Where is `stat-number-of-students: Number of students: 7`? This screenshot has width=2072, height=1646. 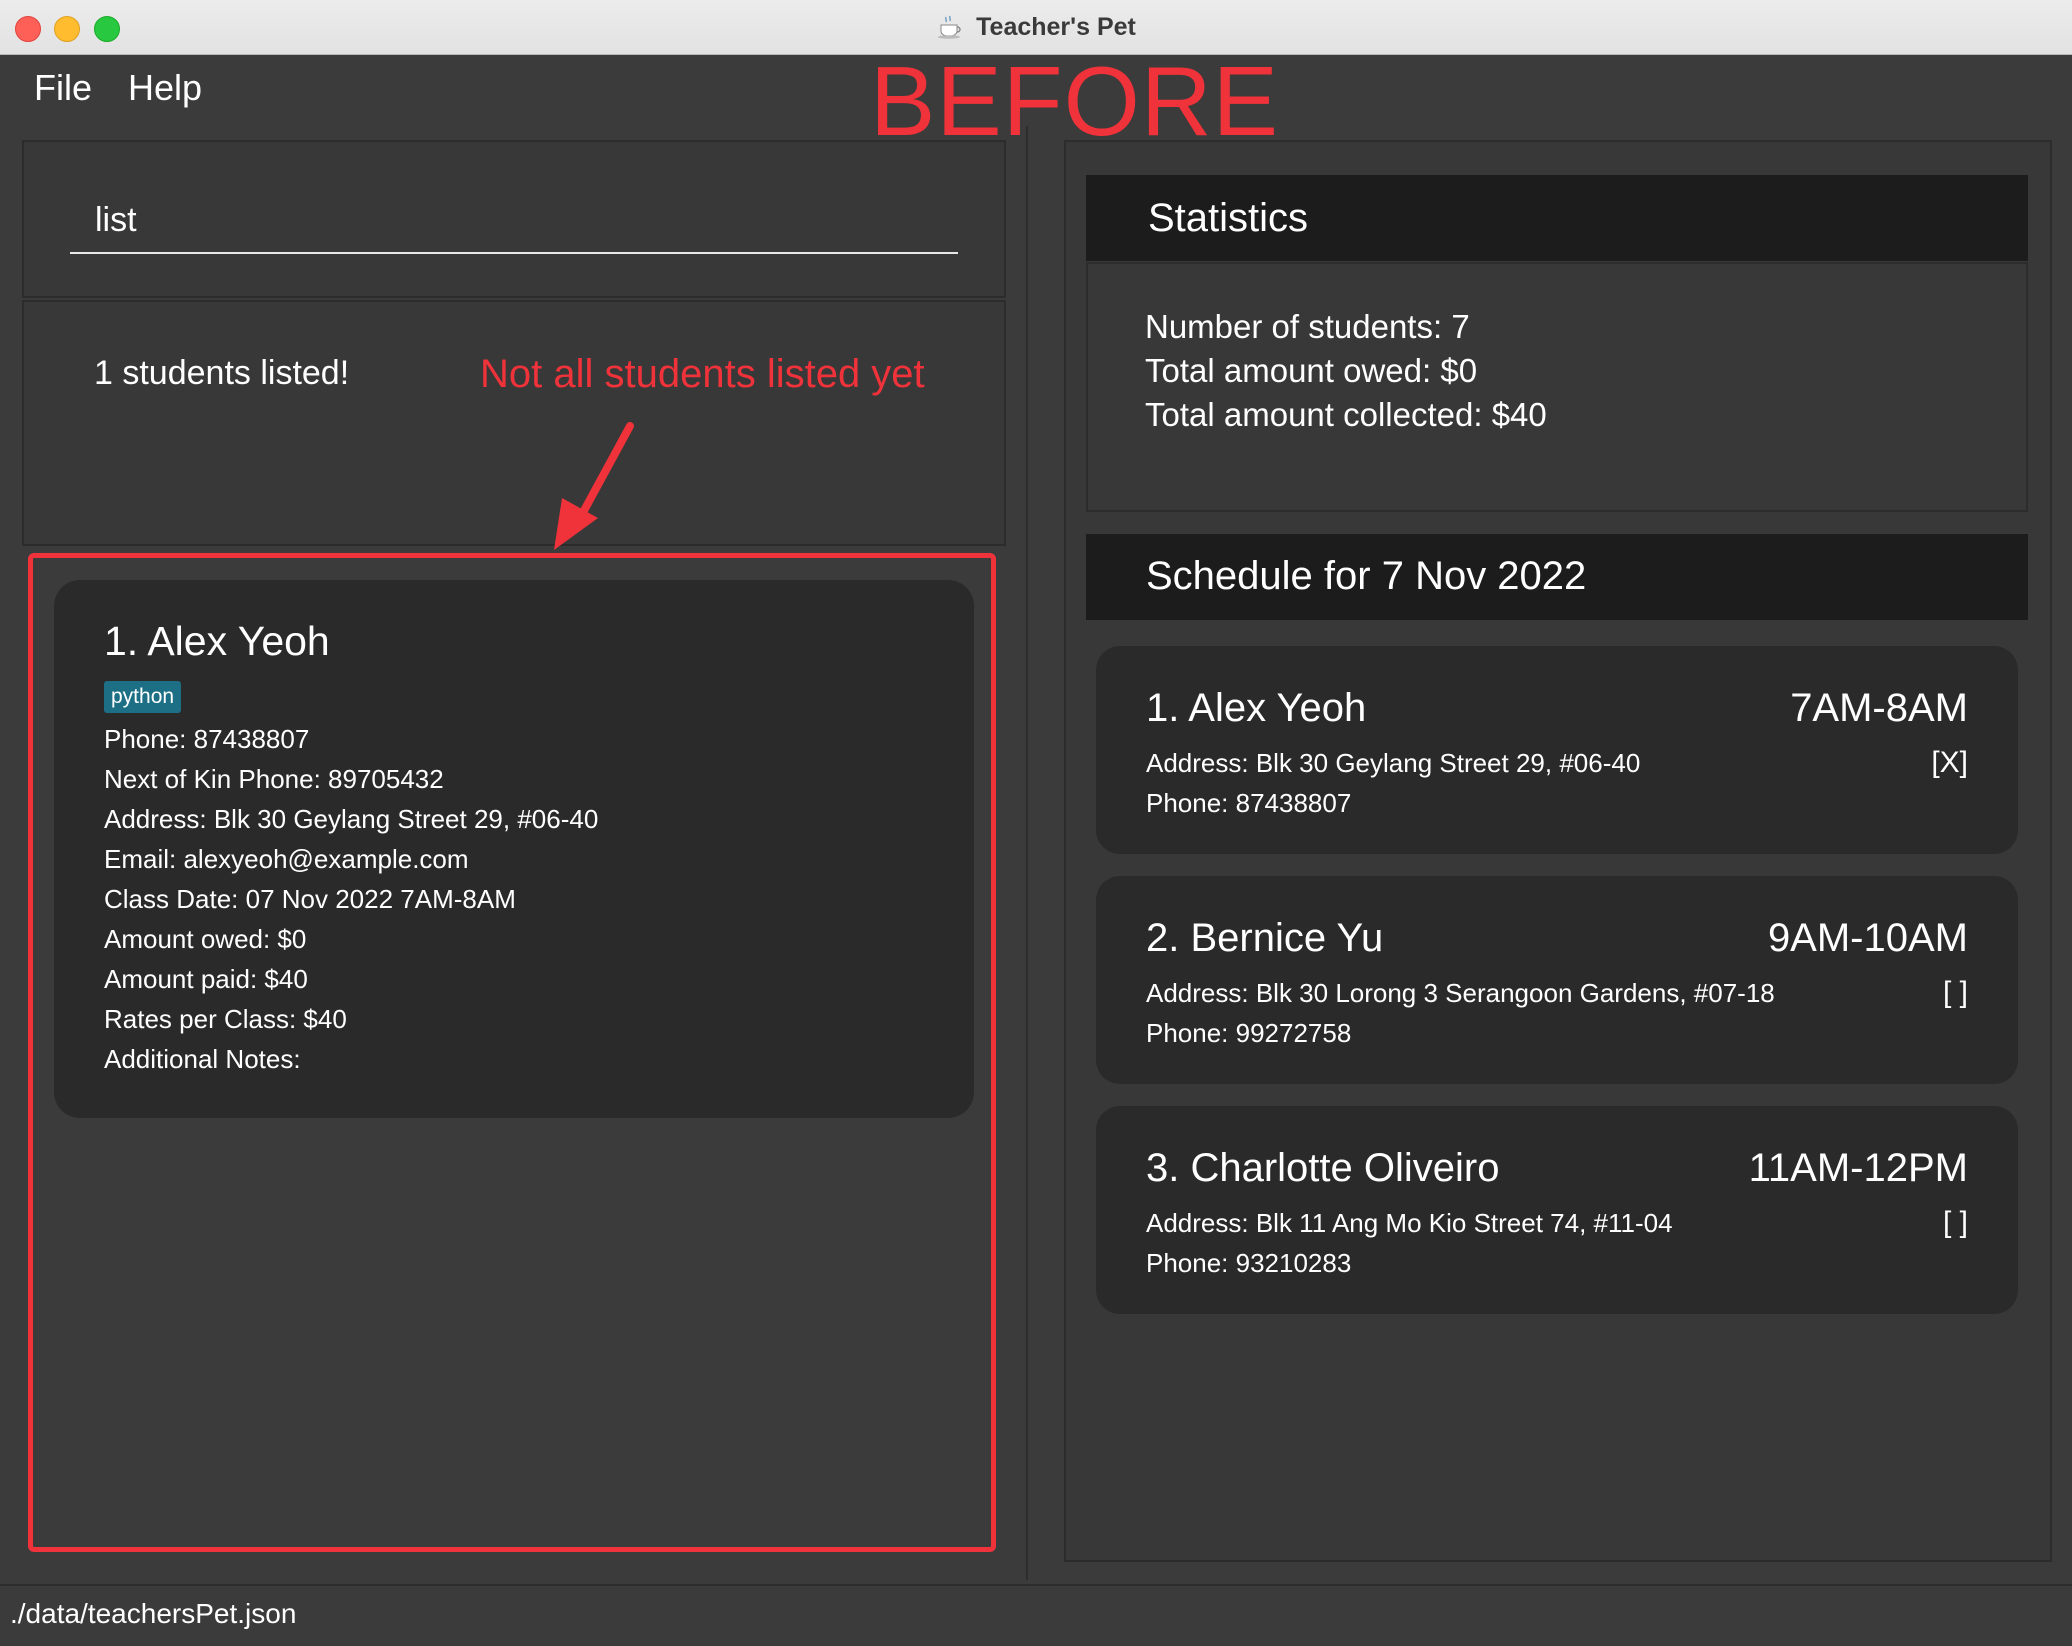
stat-number-of-students: Number of students: 7 is located at coordinates (1307, 326).